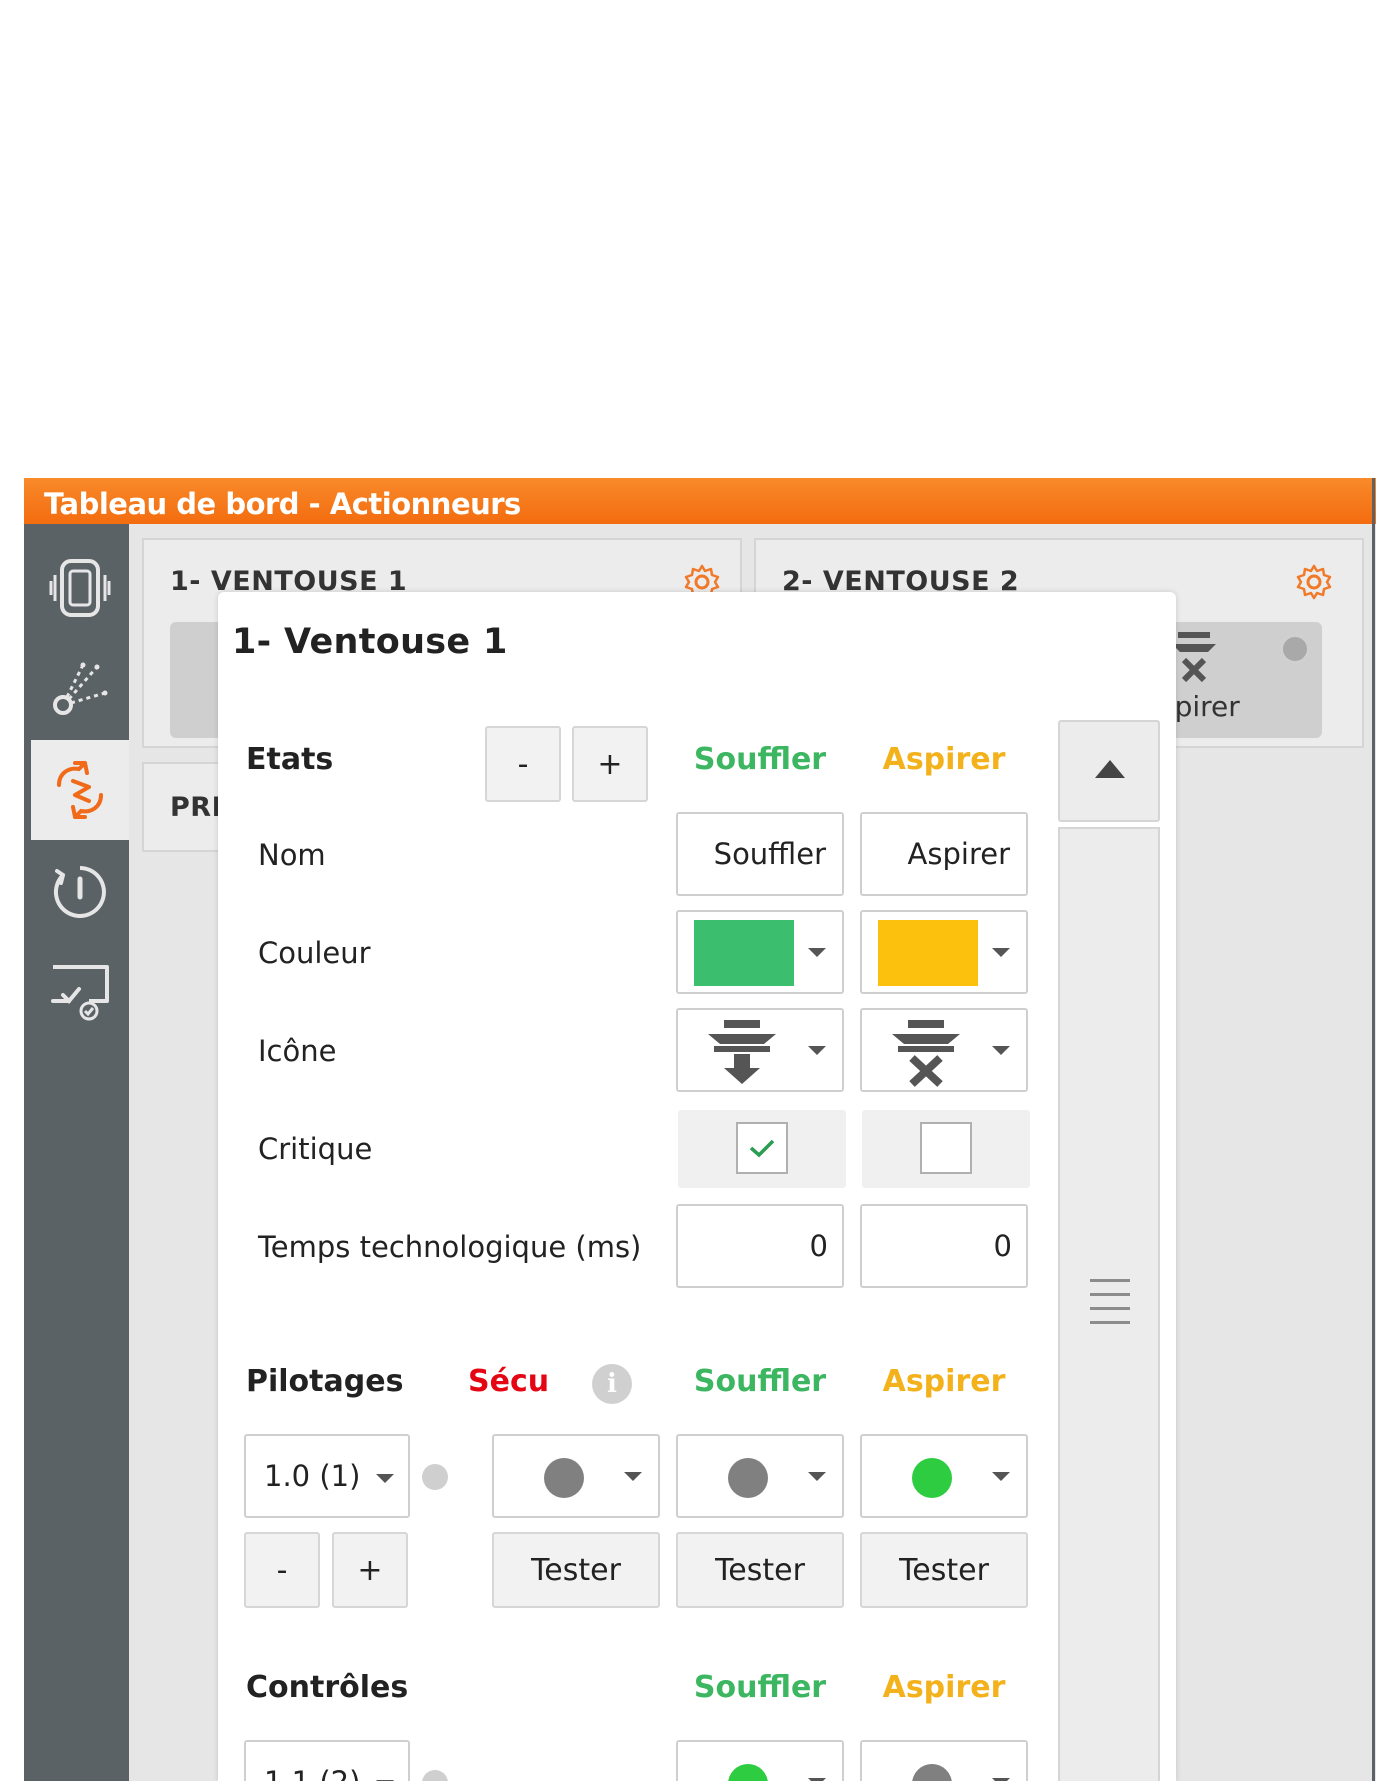  I want to click on row-label-nom: Nom, so click(292, 855).